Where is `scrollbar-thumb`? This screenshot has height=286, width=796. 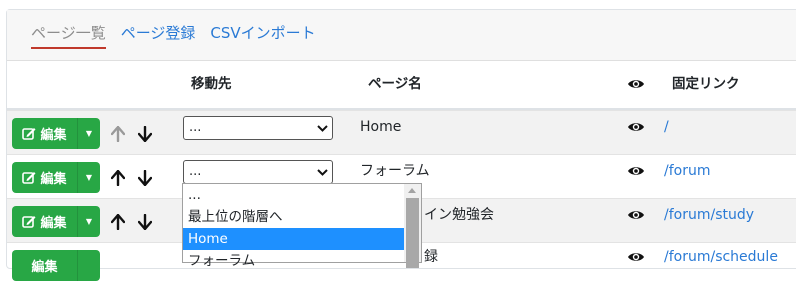 scrollbar-thumb is located at coordinates (412, 233).